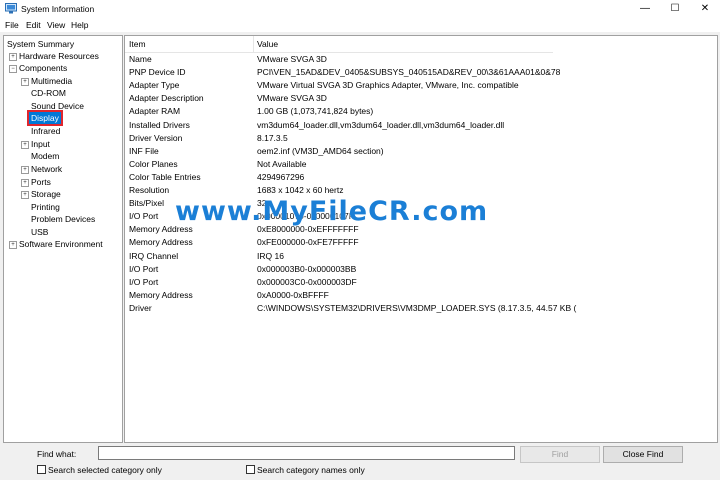 Image resolution: width=720 pixels, height=480 pixels. Describe the element at coordinates (51, 81) in the screenshot. I see `tree-item-multimedia: Multimedia` at that location.